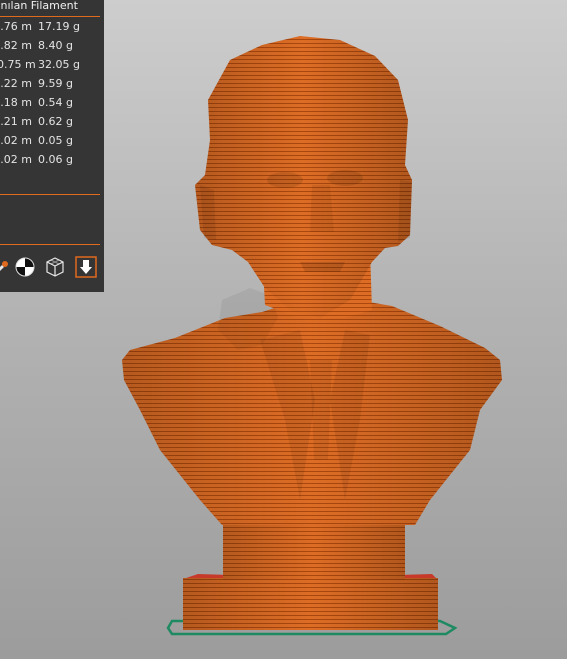 Image resolution: width=567 pixels, height=659 pixels. I want to click on panel-header: Kullanılan Filament, so click(52, 8).